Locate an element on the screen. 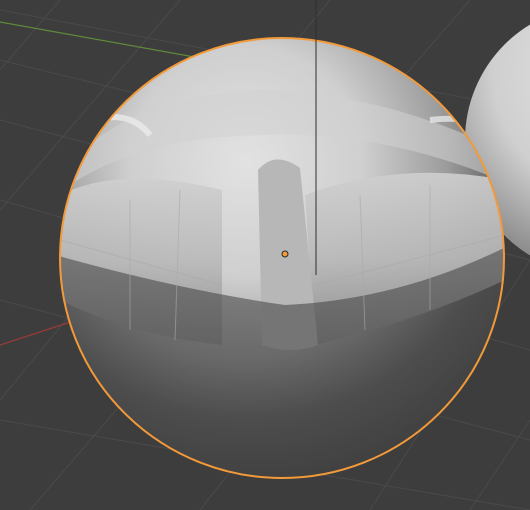  object-origin-dot is located at coordinates (285, 254).